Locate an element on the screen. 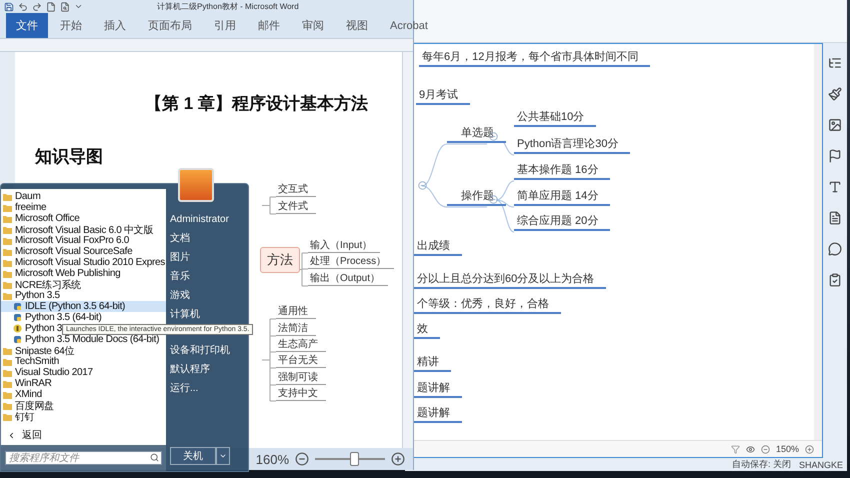 The image size is (850, 478). mind-map-node: 通用性 is located at coordinates (296, 312).